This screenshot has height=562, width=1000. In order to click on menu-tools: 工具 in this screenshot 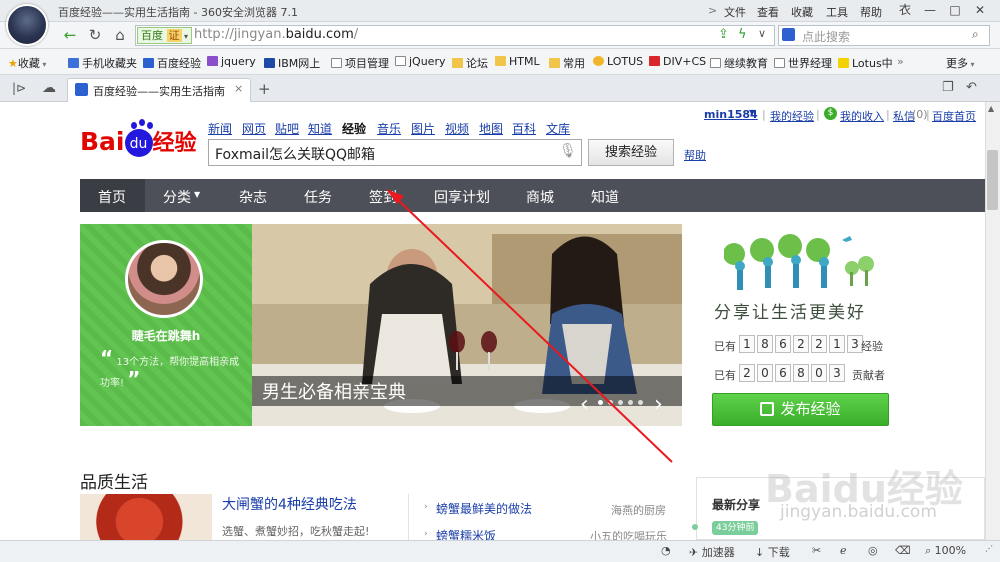, I will do `click(837, 12)`.